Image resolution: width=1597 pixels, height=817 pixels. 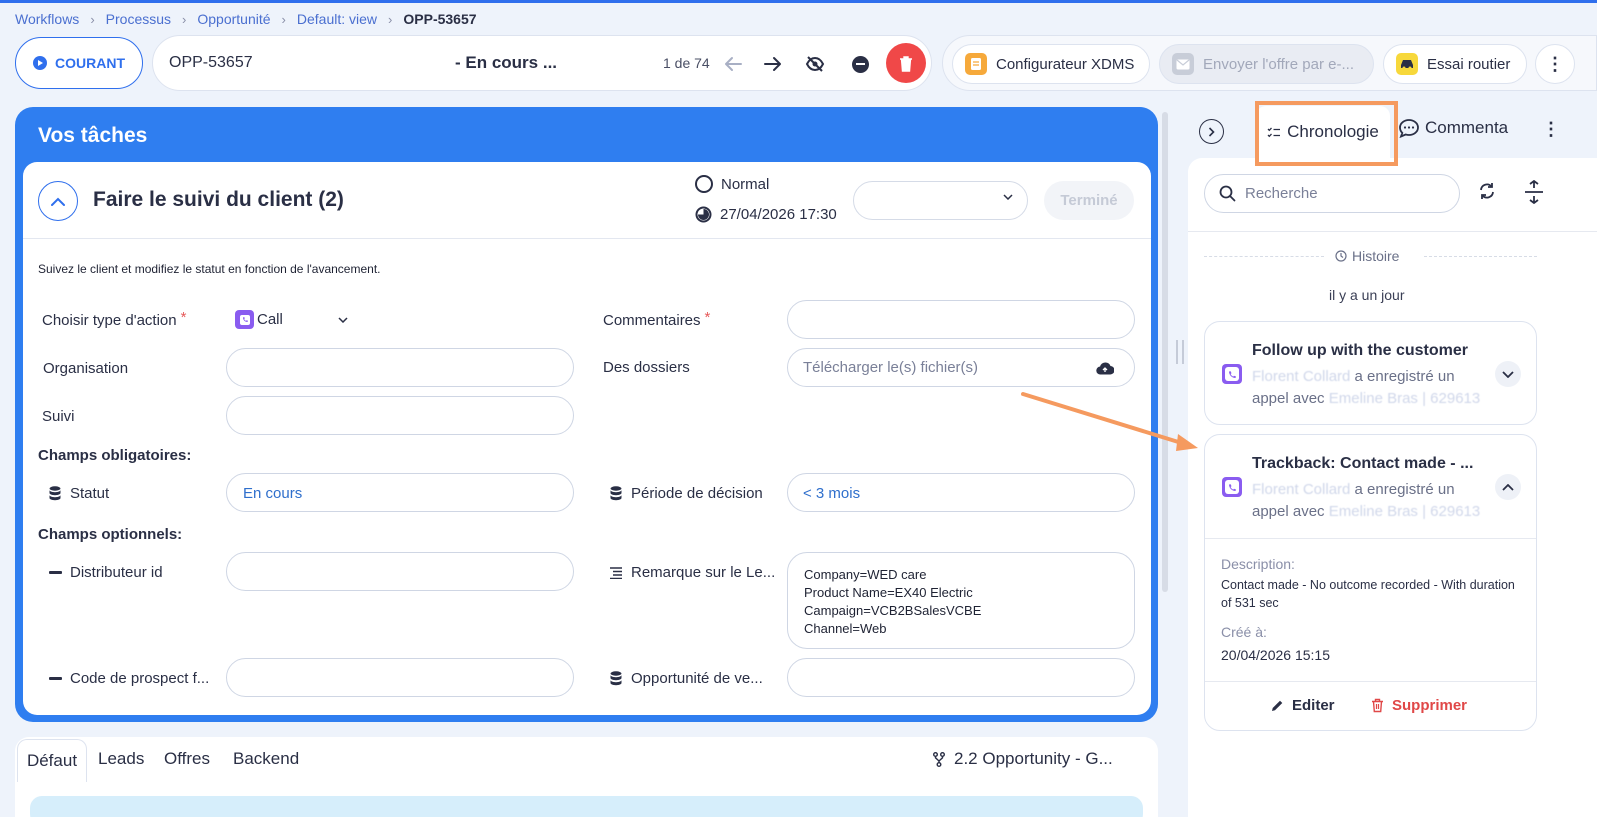 What do you see at coordinates (940, 200) in the screenshot?
I see `task-status-select` at bounding box center [940, 200].